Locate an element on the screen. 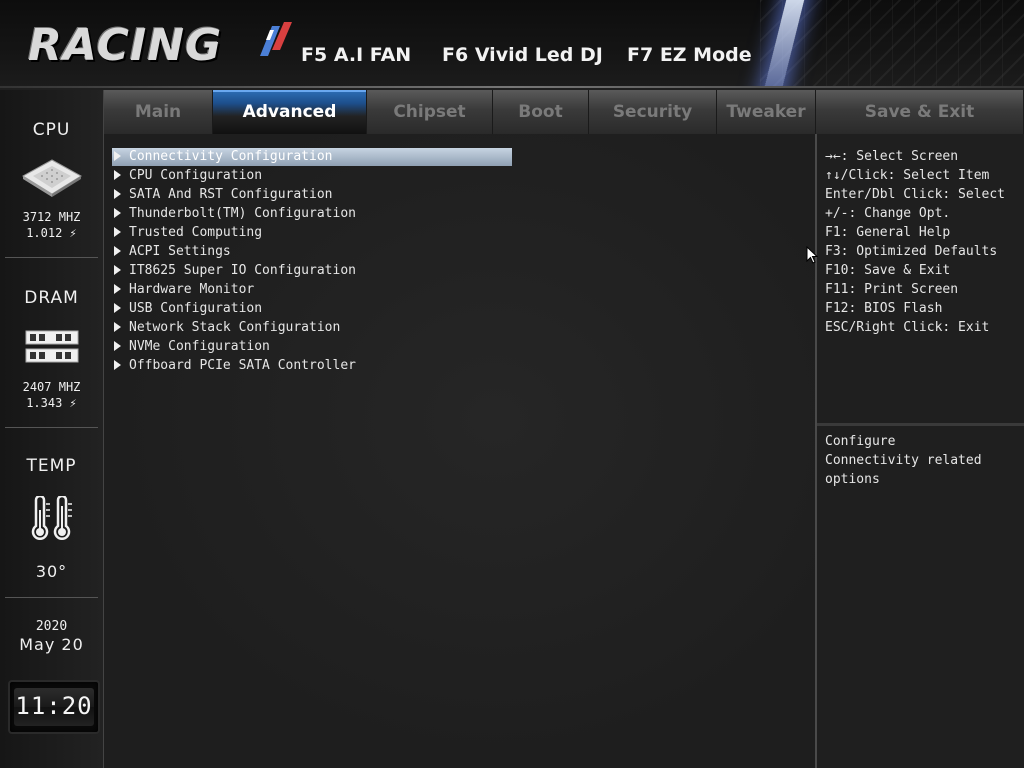 The height and width of the screenshot is (768, 1024). help-key-line: →←: Select Screen is located at coordinates (892, 156).